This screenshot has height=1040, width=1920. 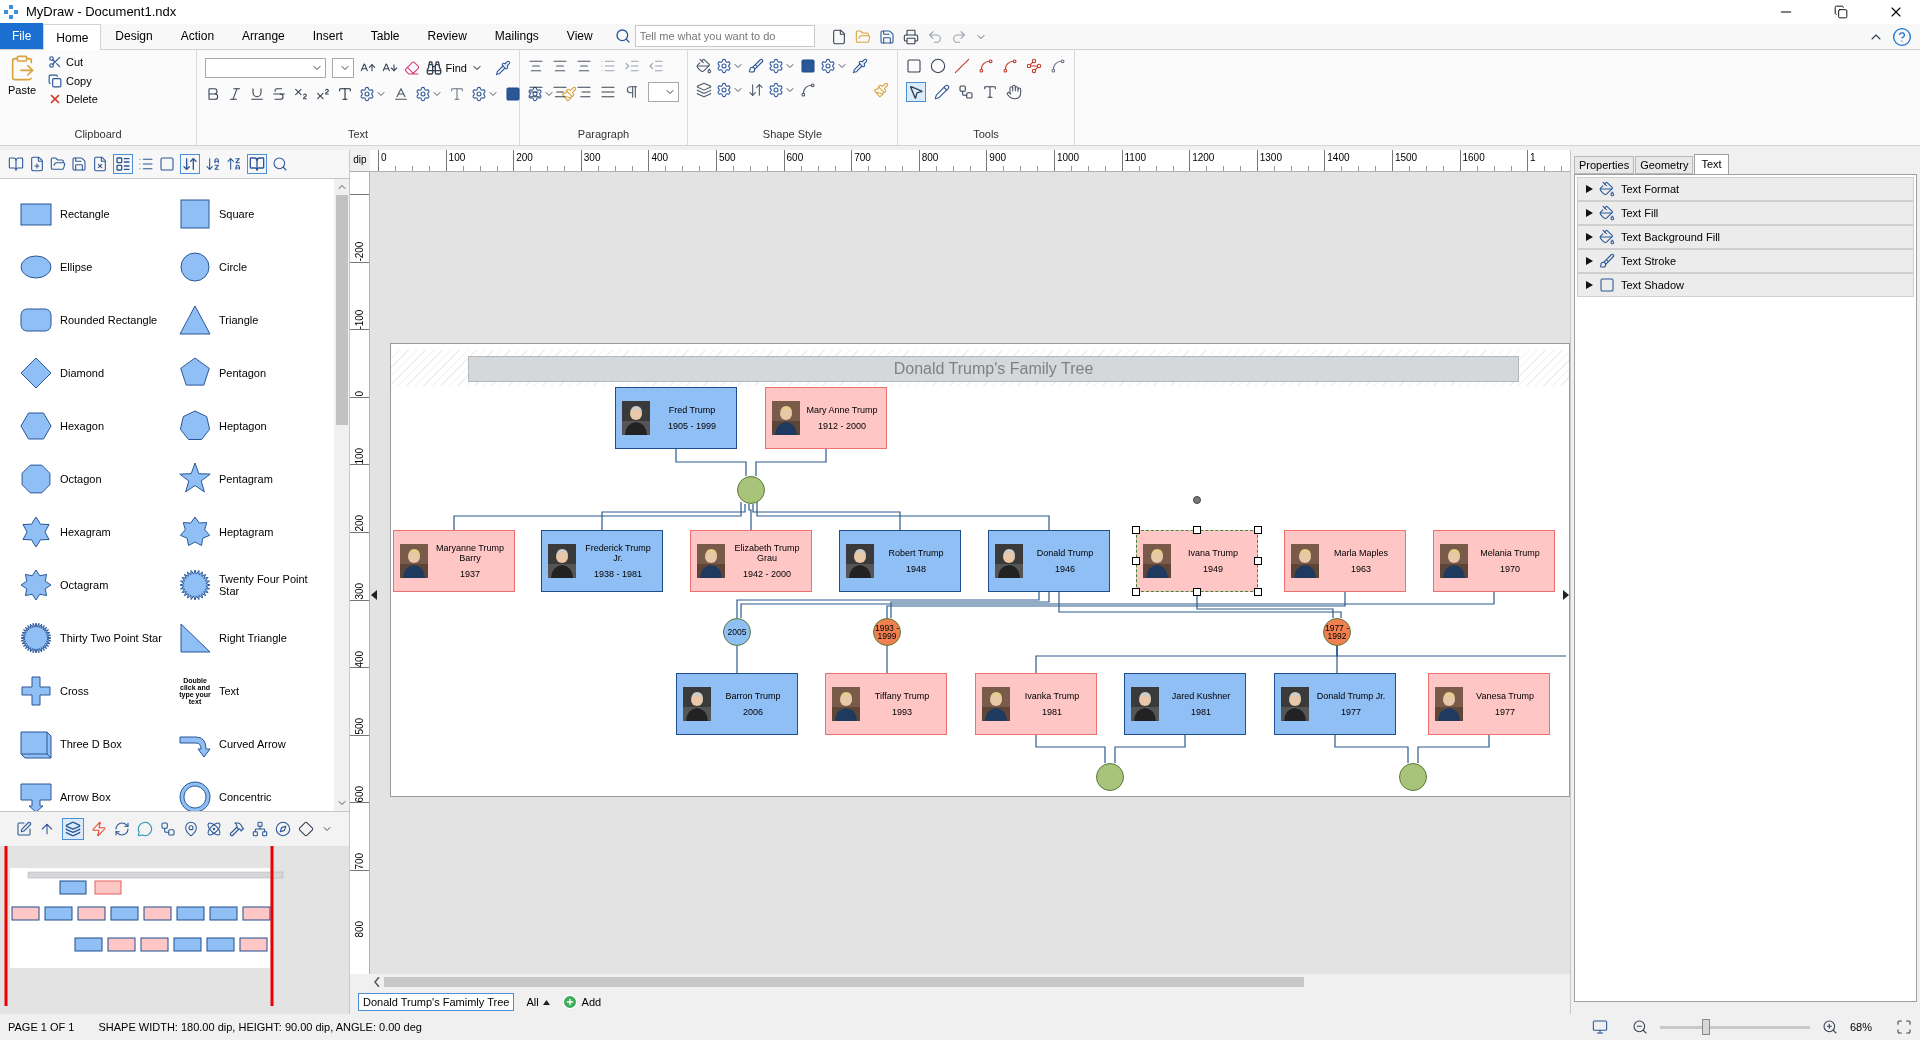 I want to click on person-years: 1938 - 1981, so click(x=617, y=574).